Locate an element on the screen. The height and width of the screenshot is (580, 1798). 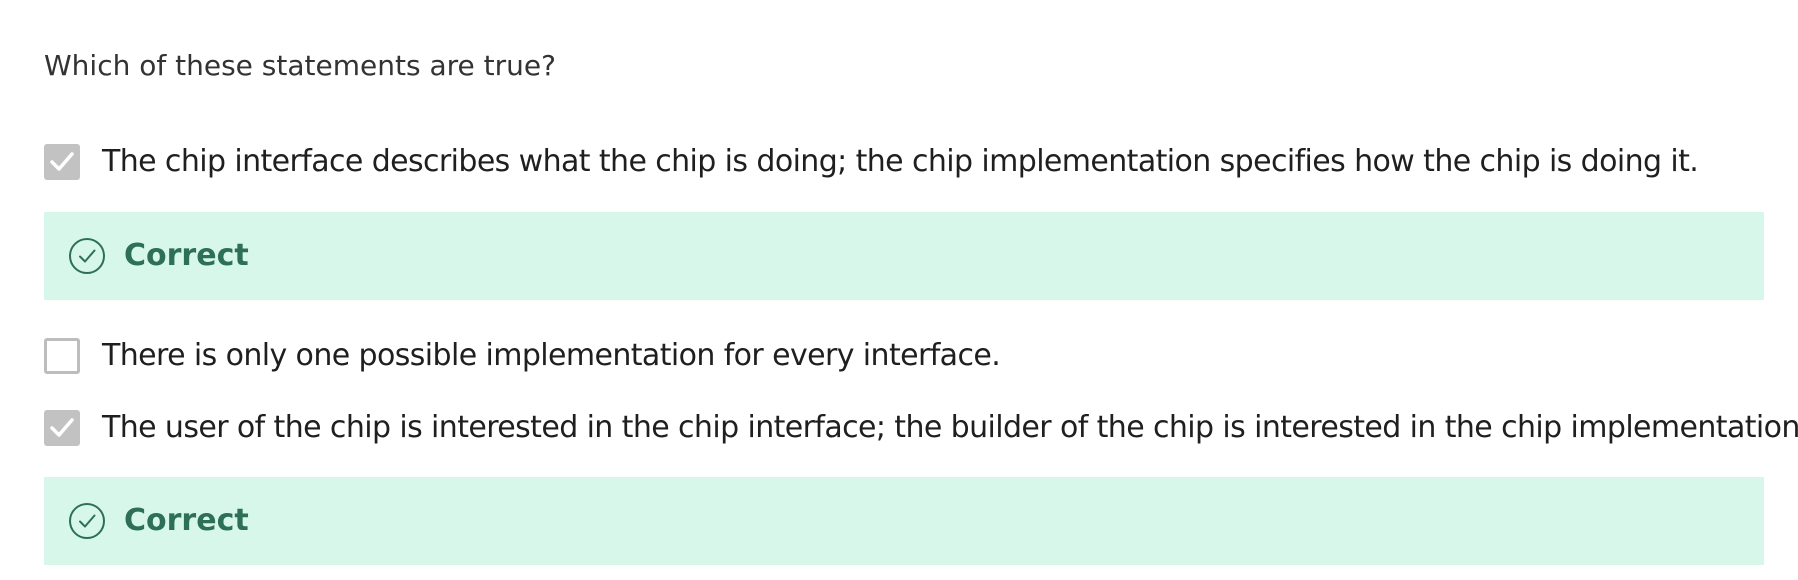
option-3-feedback: Correct is located at coordinates (904, 521).